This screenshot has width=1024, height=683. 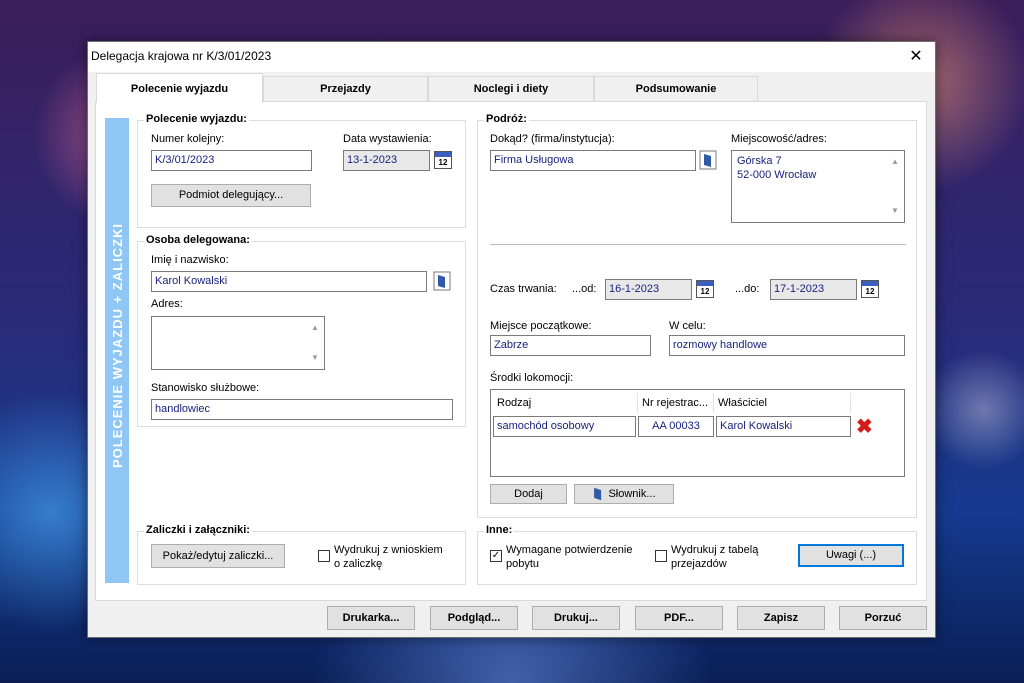 I want to click on group-title: Podróż:, so click(x=506, y=119).